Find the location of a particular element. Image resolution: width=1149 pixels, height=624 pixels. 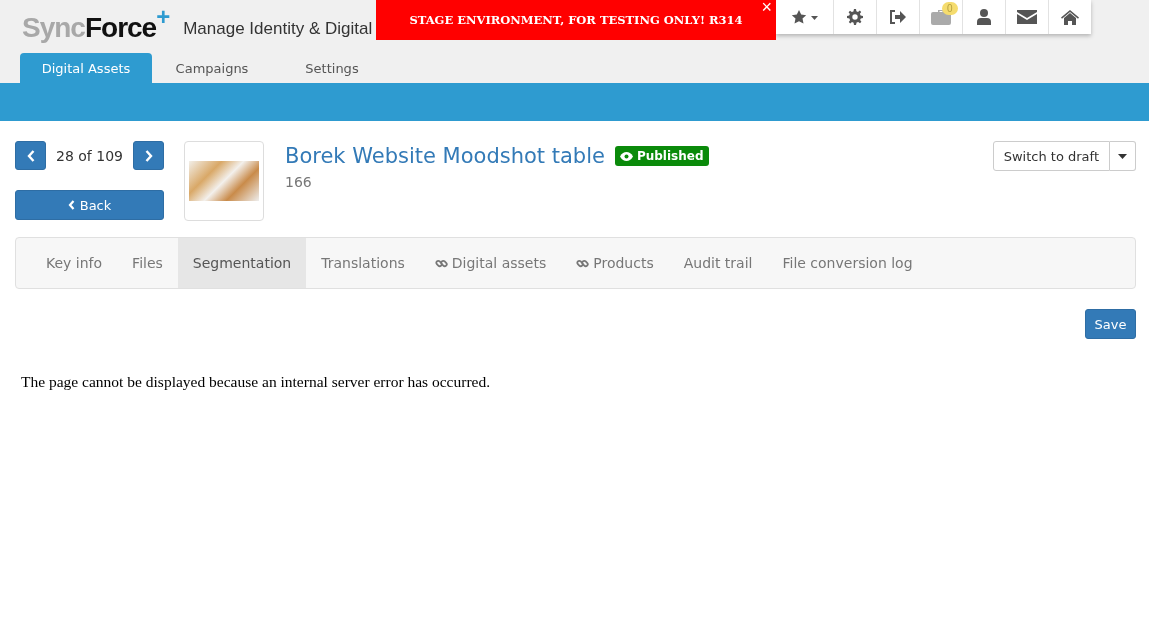

save-button: Save is located at coordinates (1110, 324).